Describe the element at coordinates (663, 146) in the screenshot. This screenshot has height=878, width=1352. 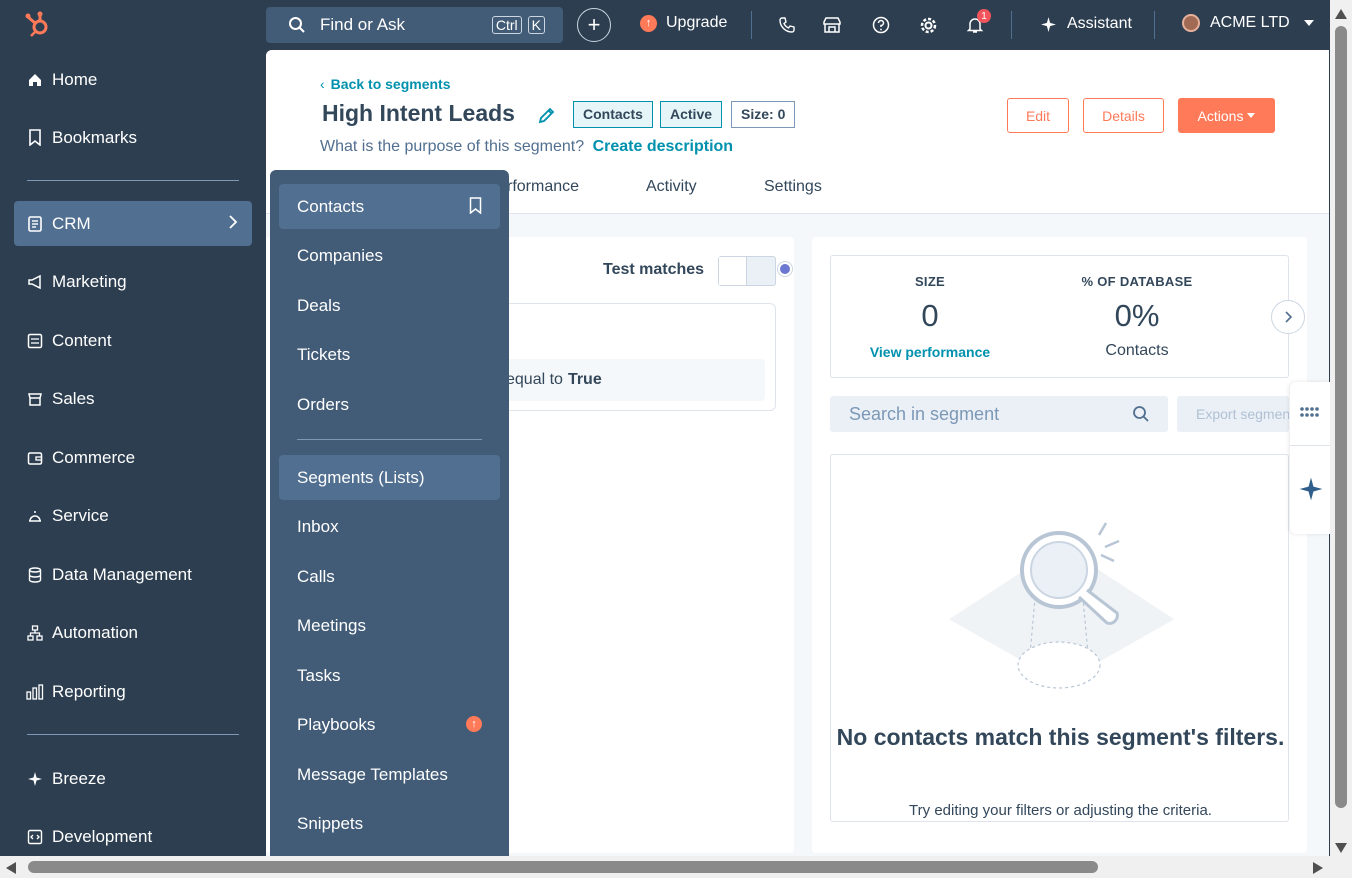
I see `create-description-link: Create description` at that location.